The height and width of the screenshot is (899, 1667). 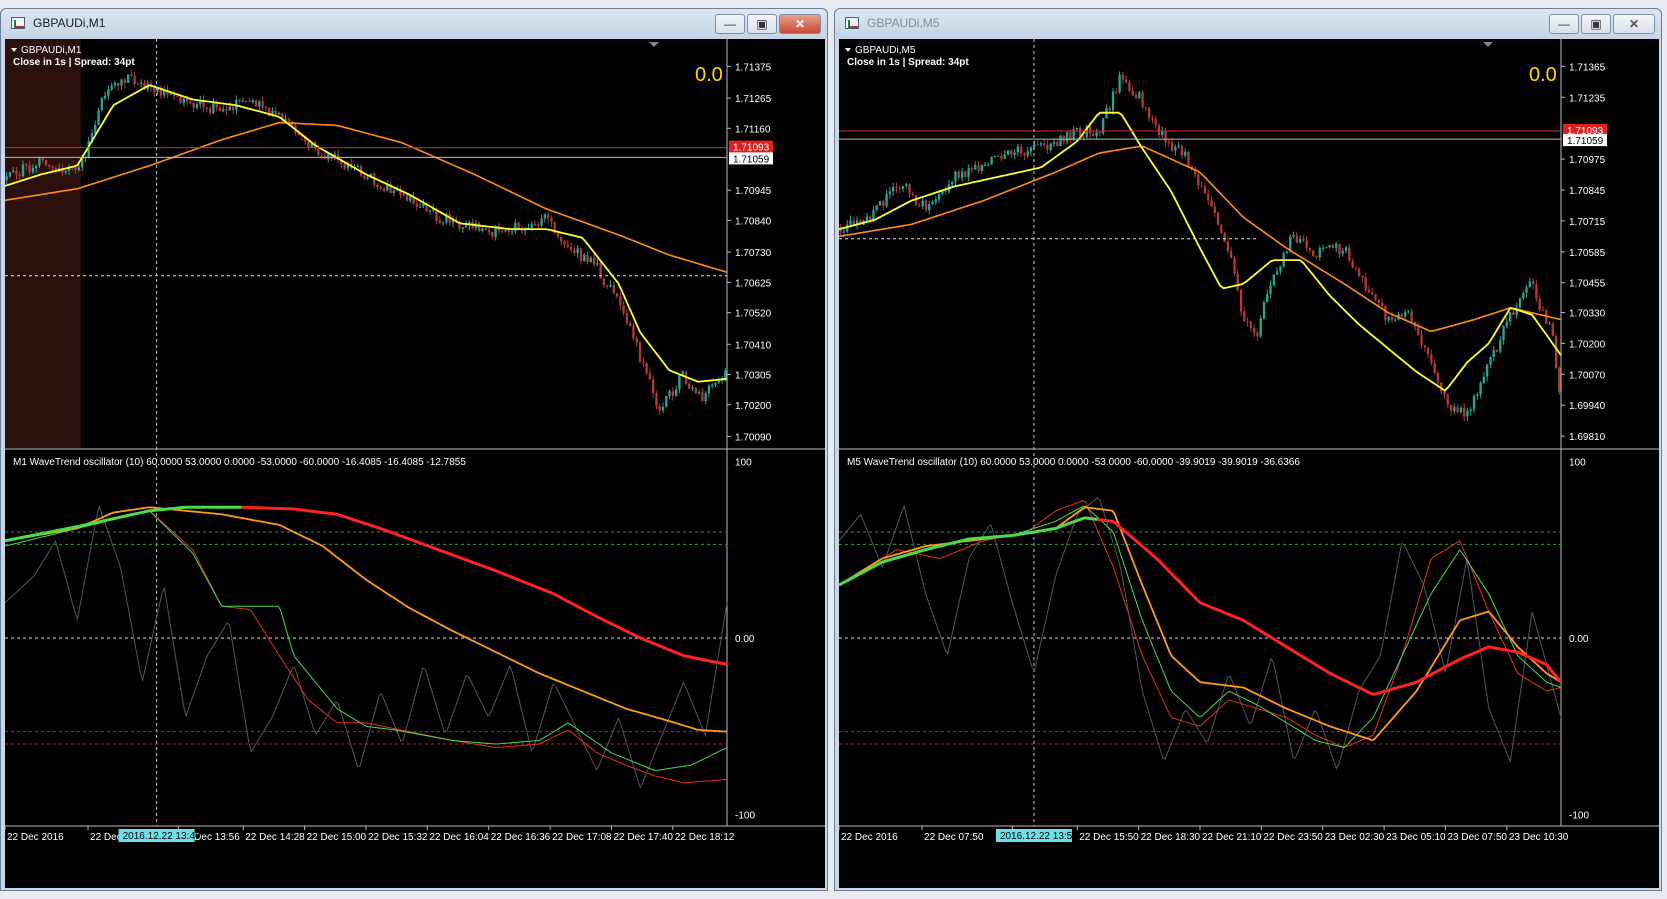 What do you see at coordinates (753, 345) in the screenshot?
I see `price-tick-label: 1.70410` at bounding box center [753, 345].